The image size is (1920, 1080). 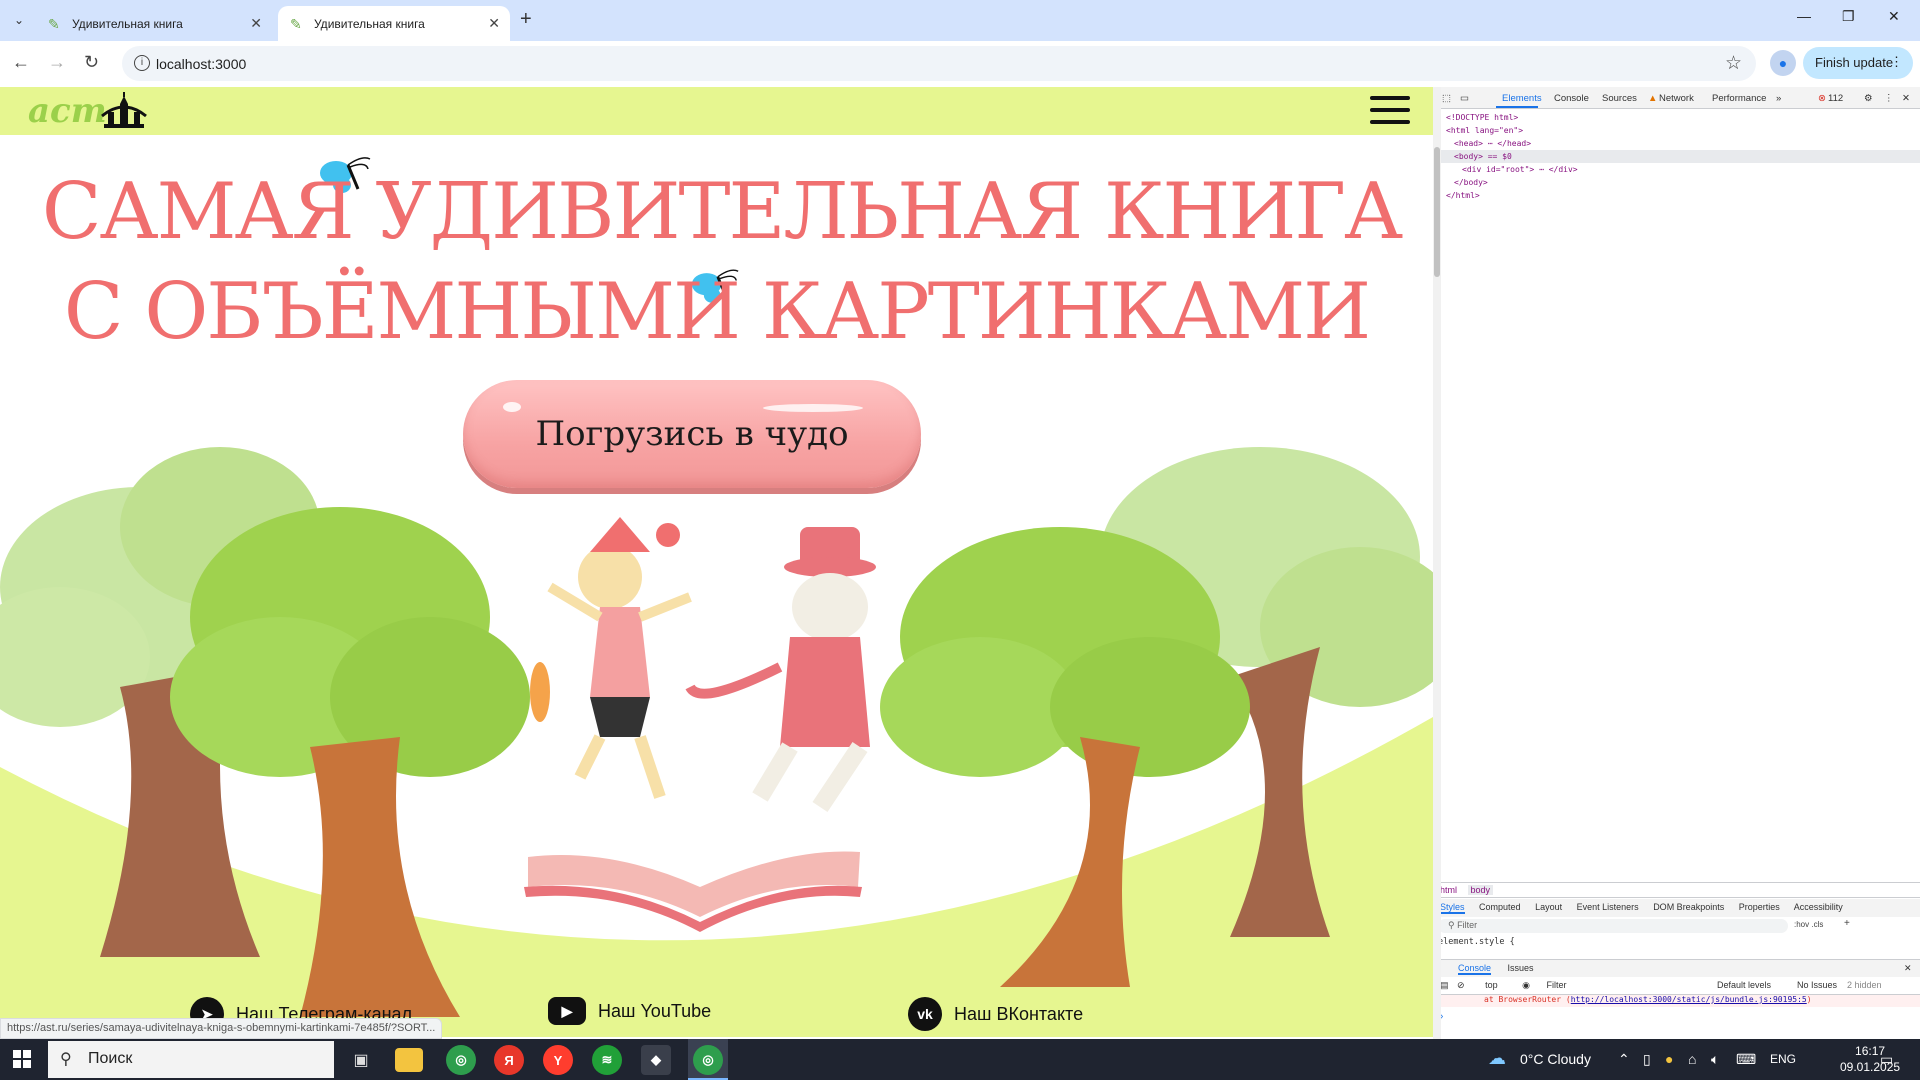 What do you see at coordinates (1647, 1059) in the screenshot?
I see `battery-icon: ▯` at bounding box center [1647, 1059].